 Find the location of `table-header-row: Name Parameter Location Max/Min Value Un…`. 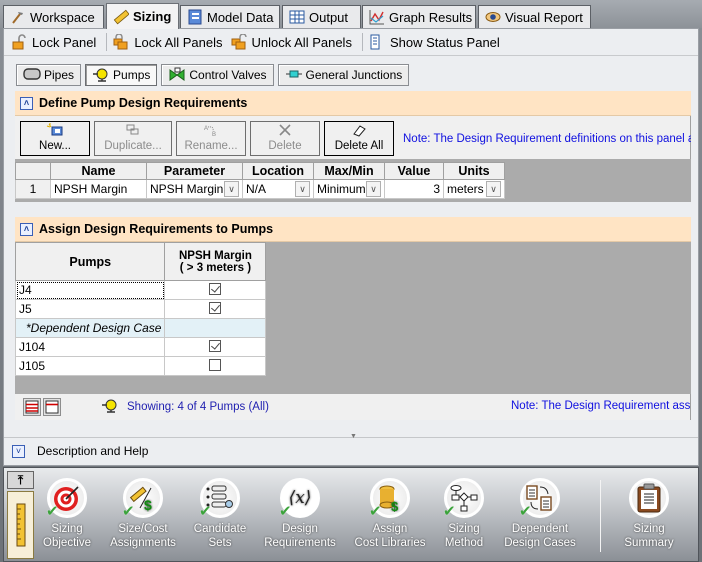

table-header-row: Name Parameter Location Max/Min Value Un… is located at coordinates (260, 171).